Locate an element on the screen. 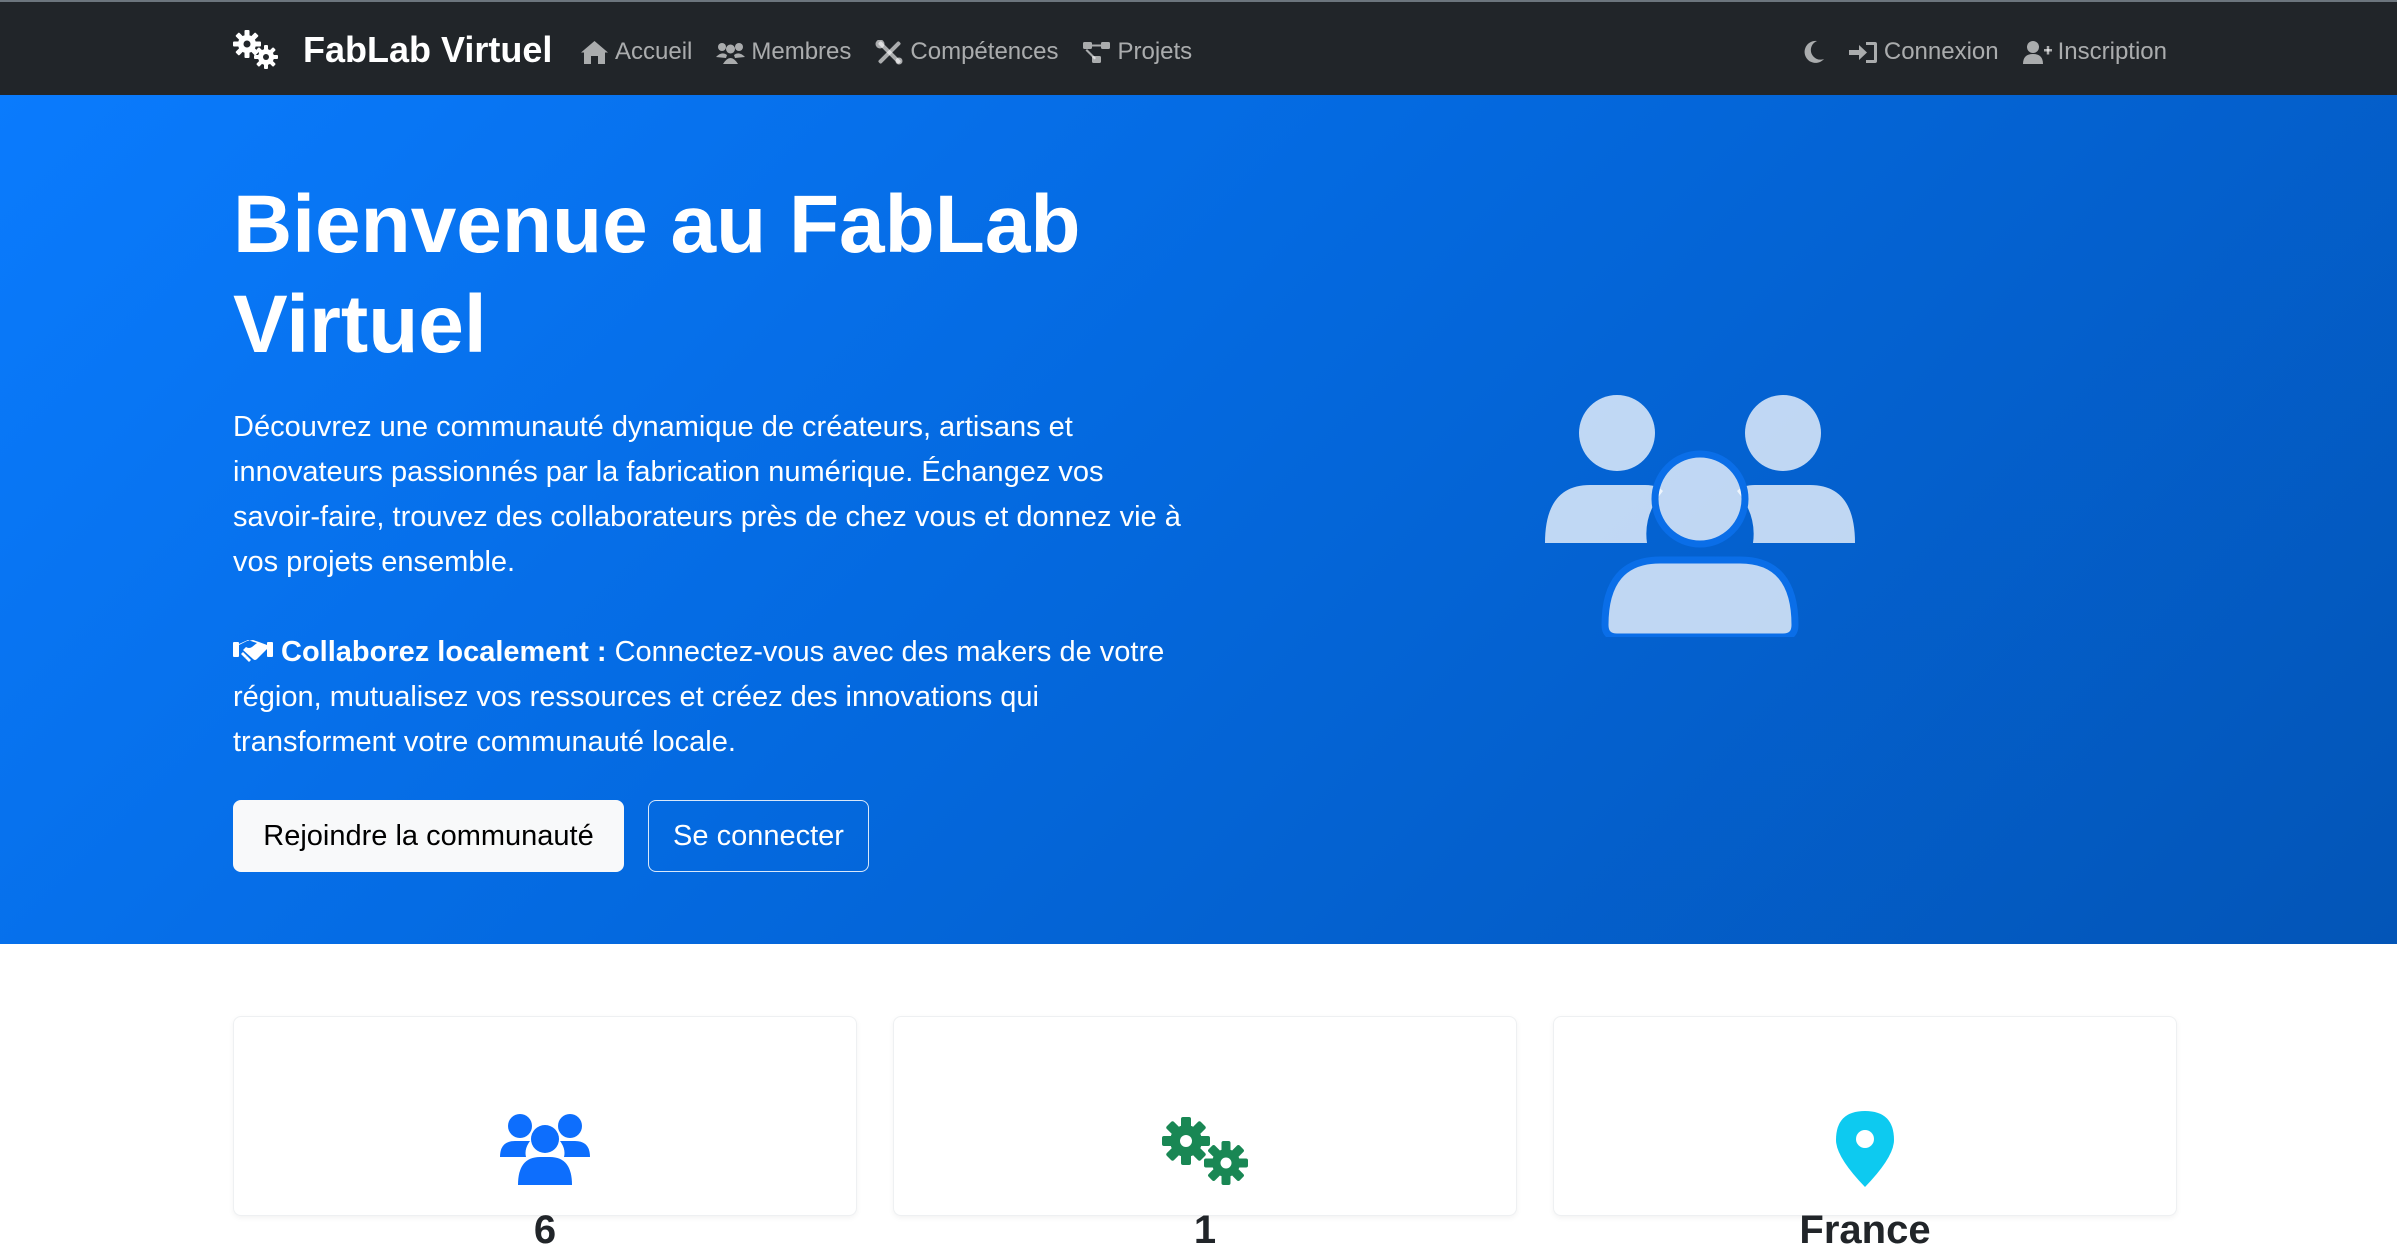 The image size is (2397, 1255). brand-link: FabLab Virtuel is located at coordinates (392, 50).